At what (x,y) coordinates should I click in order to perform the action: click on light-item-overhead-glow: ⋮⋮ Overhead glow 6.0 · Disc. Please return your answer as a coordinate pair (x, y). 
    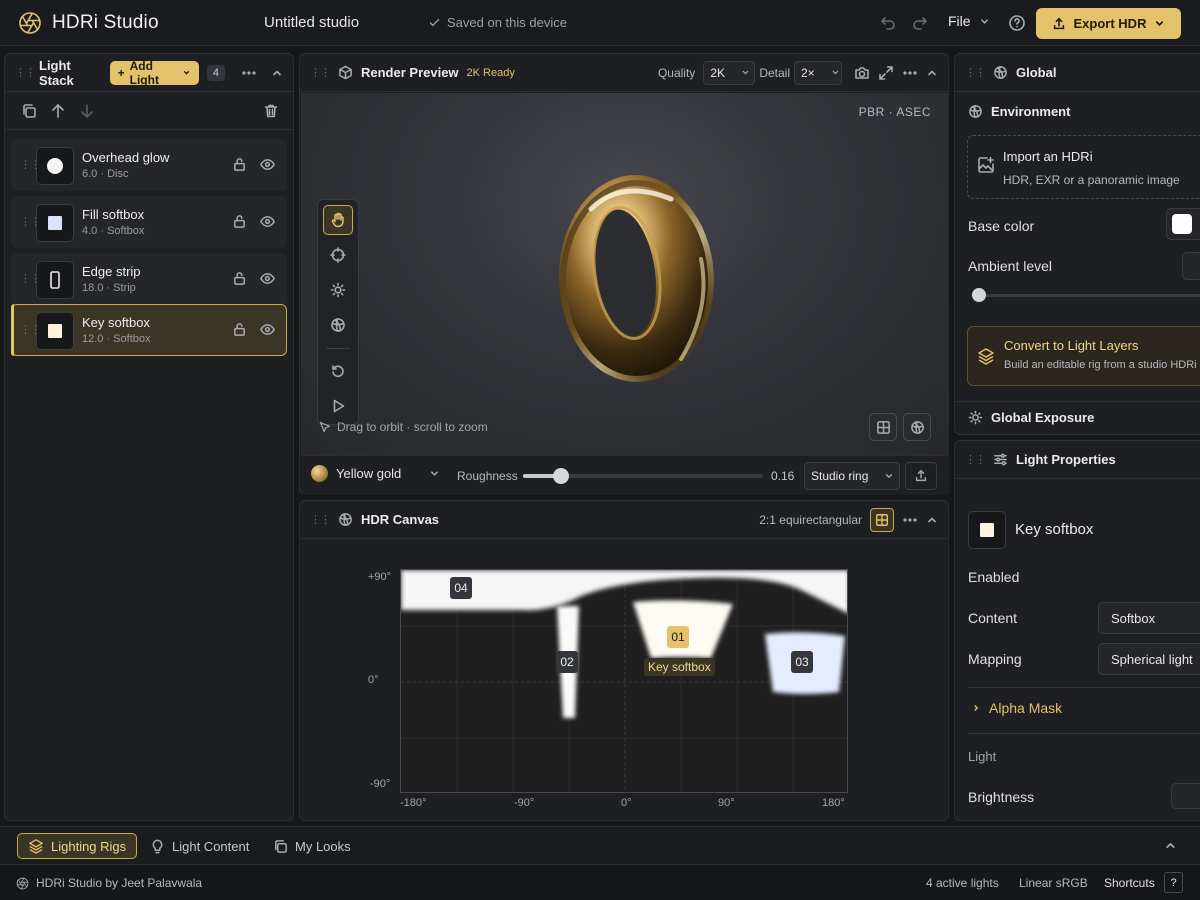
    Looking at the image, I should click on (149, 165).